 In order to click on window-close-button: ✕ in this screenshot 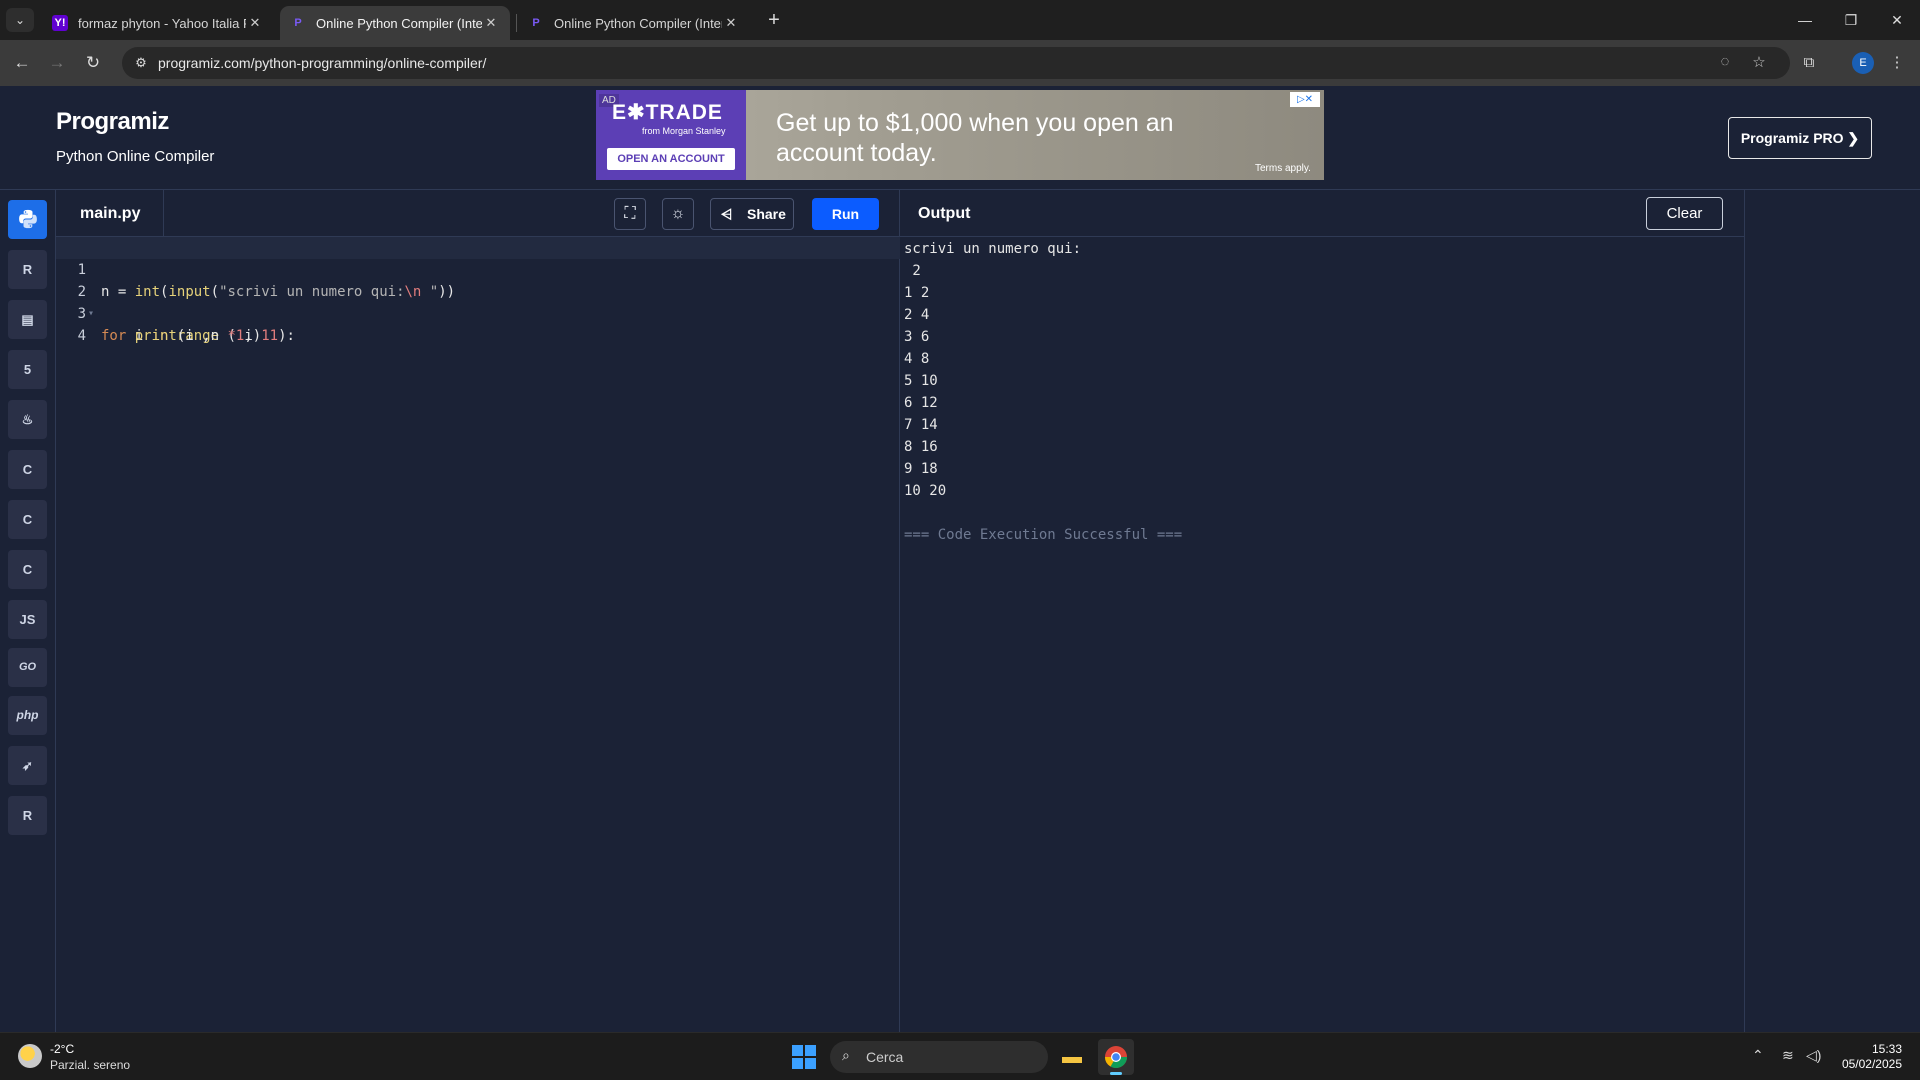, I will do `click(1897, 20)`.